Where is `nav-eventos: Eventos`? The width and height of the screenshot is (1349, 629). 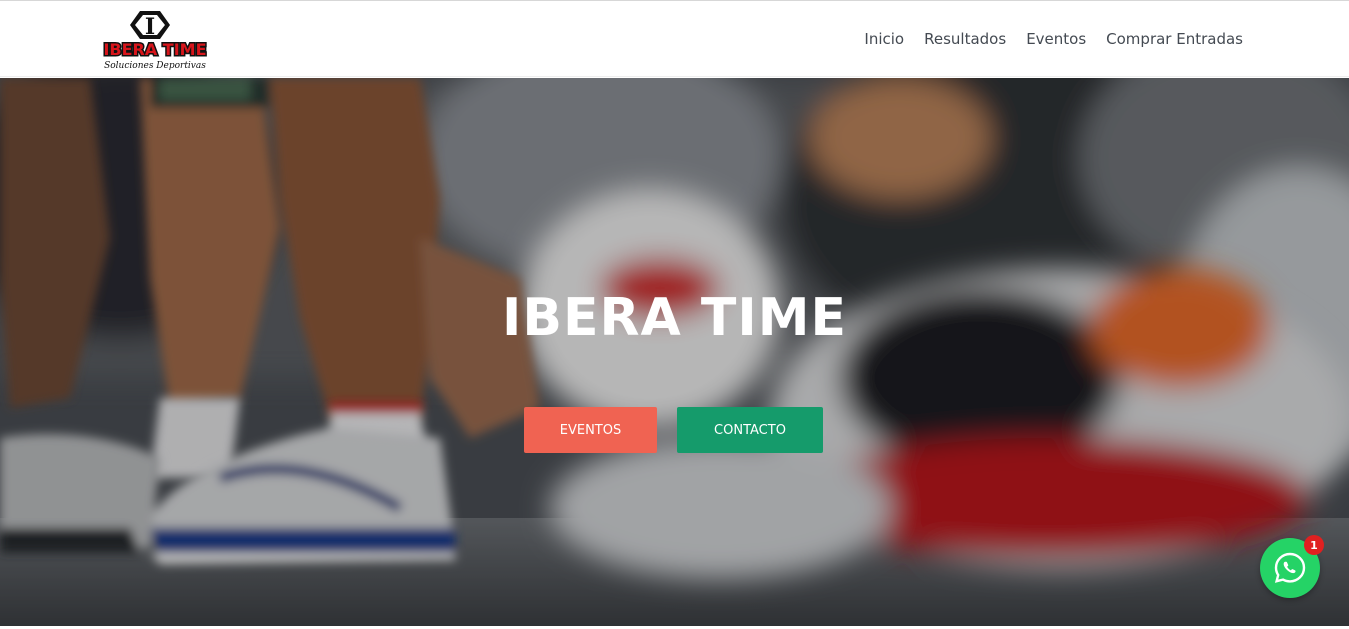
nav-eventos: Eventos is located at coordinates (1056, 39).